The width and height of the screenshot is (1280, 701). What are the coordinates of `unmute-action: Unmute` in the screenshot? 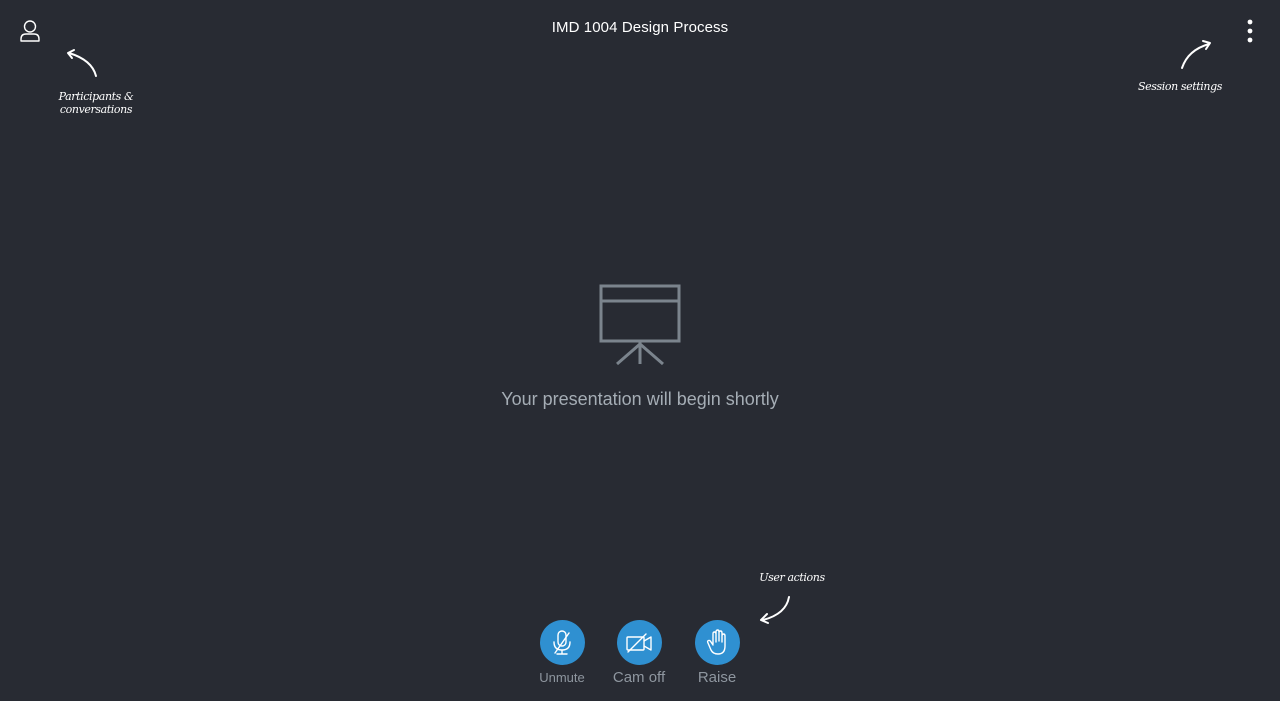 It's located at (562, 652).